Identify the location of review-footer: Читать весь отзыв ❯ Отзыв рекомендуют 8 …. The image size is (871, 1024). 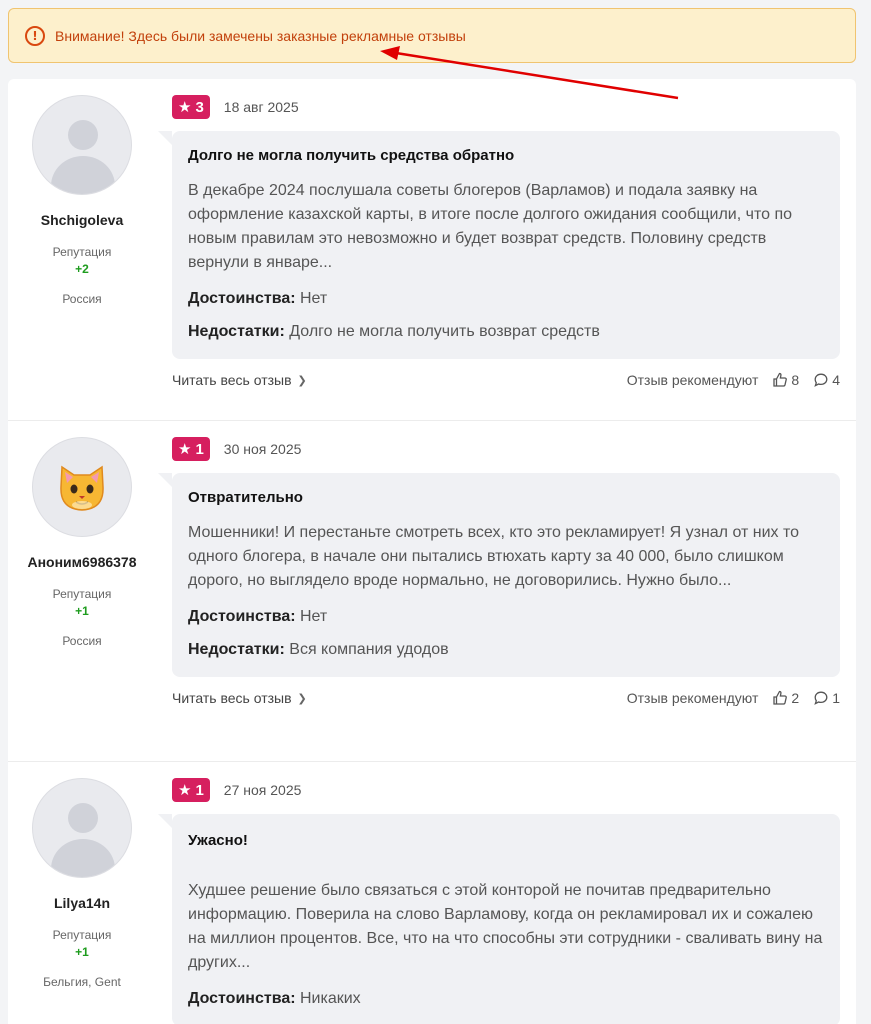
(506, 380).